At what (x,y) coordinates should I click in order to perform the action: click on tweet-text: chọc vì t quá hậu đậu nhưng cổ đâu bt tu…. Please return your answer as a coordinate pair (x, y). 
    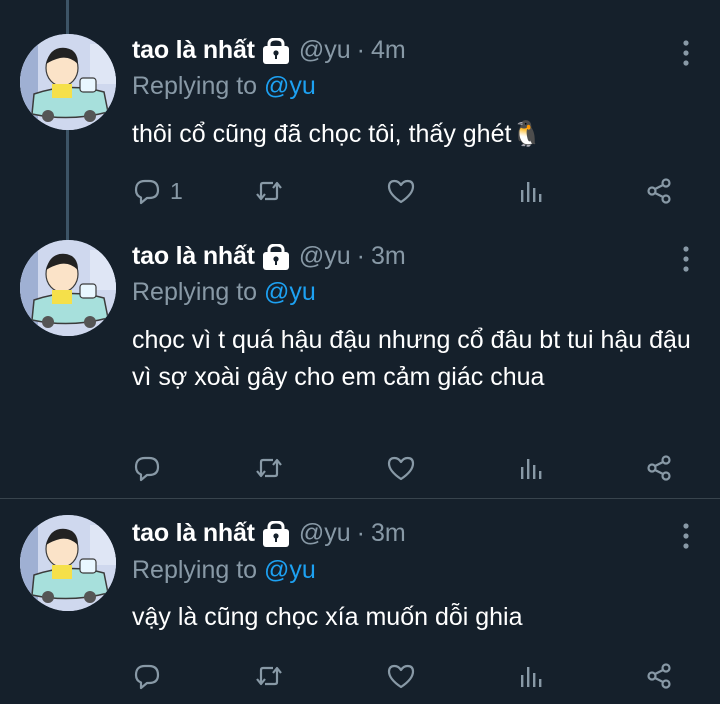
    Looking at the image, I should click on (411, 358).